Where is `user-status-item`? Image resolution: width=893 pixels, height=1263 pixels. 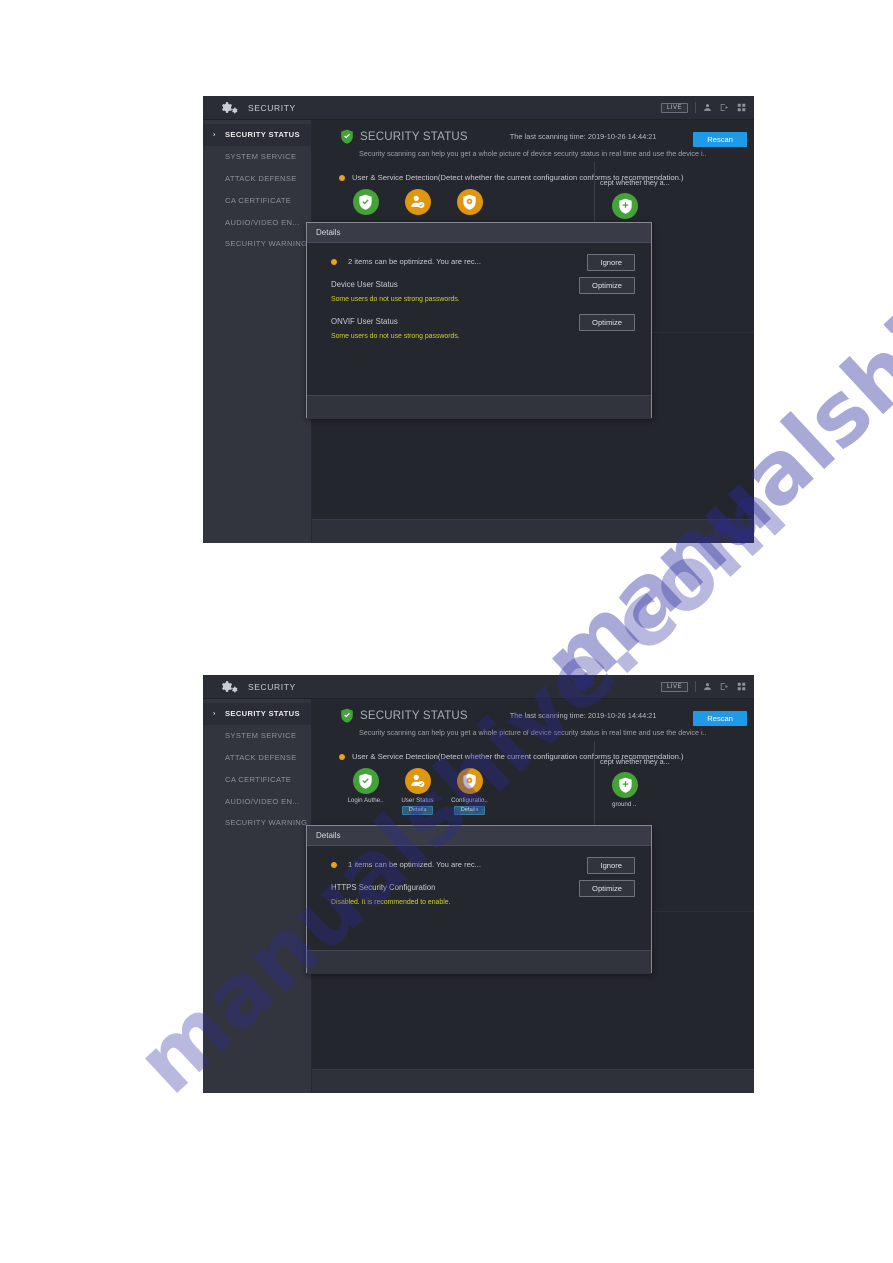 user-status-item is located at coordinates (417, 203).